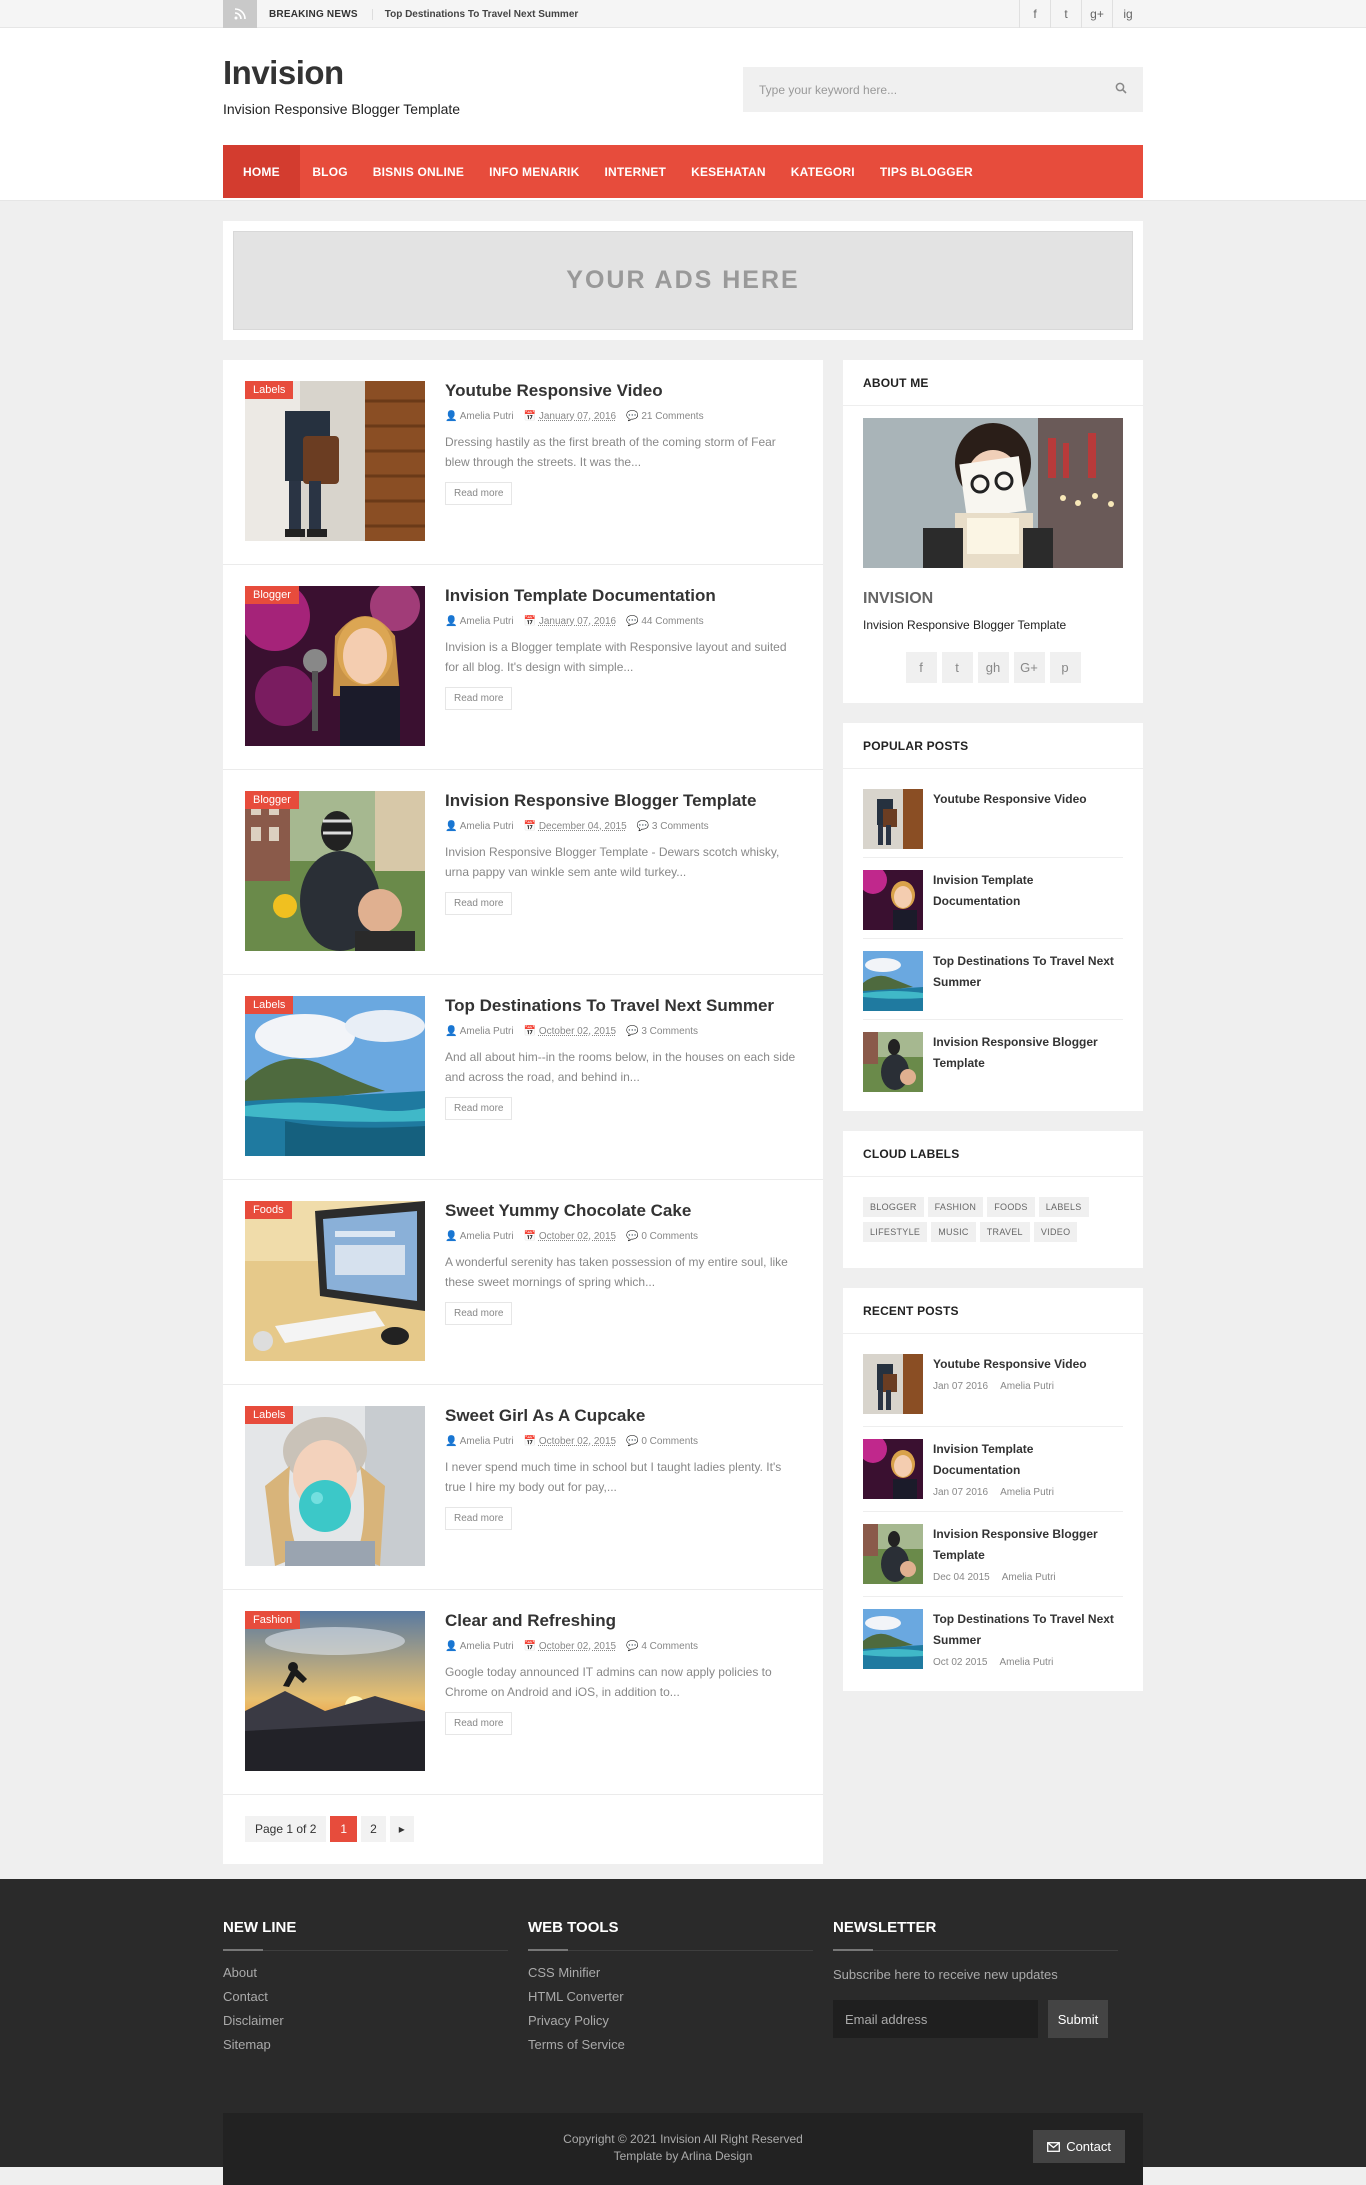 This screenshot has width=1366, height=2185. Describe the element at coordinates (1029, 667) in the screenshot. I see `google-plus-icon: G+` at that location.